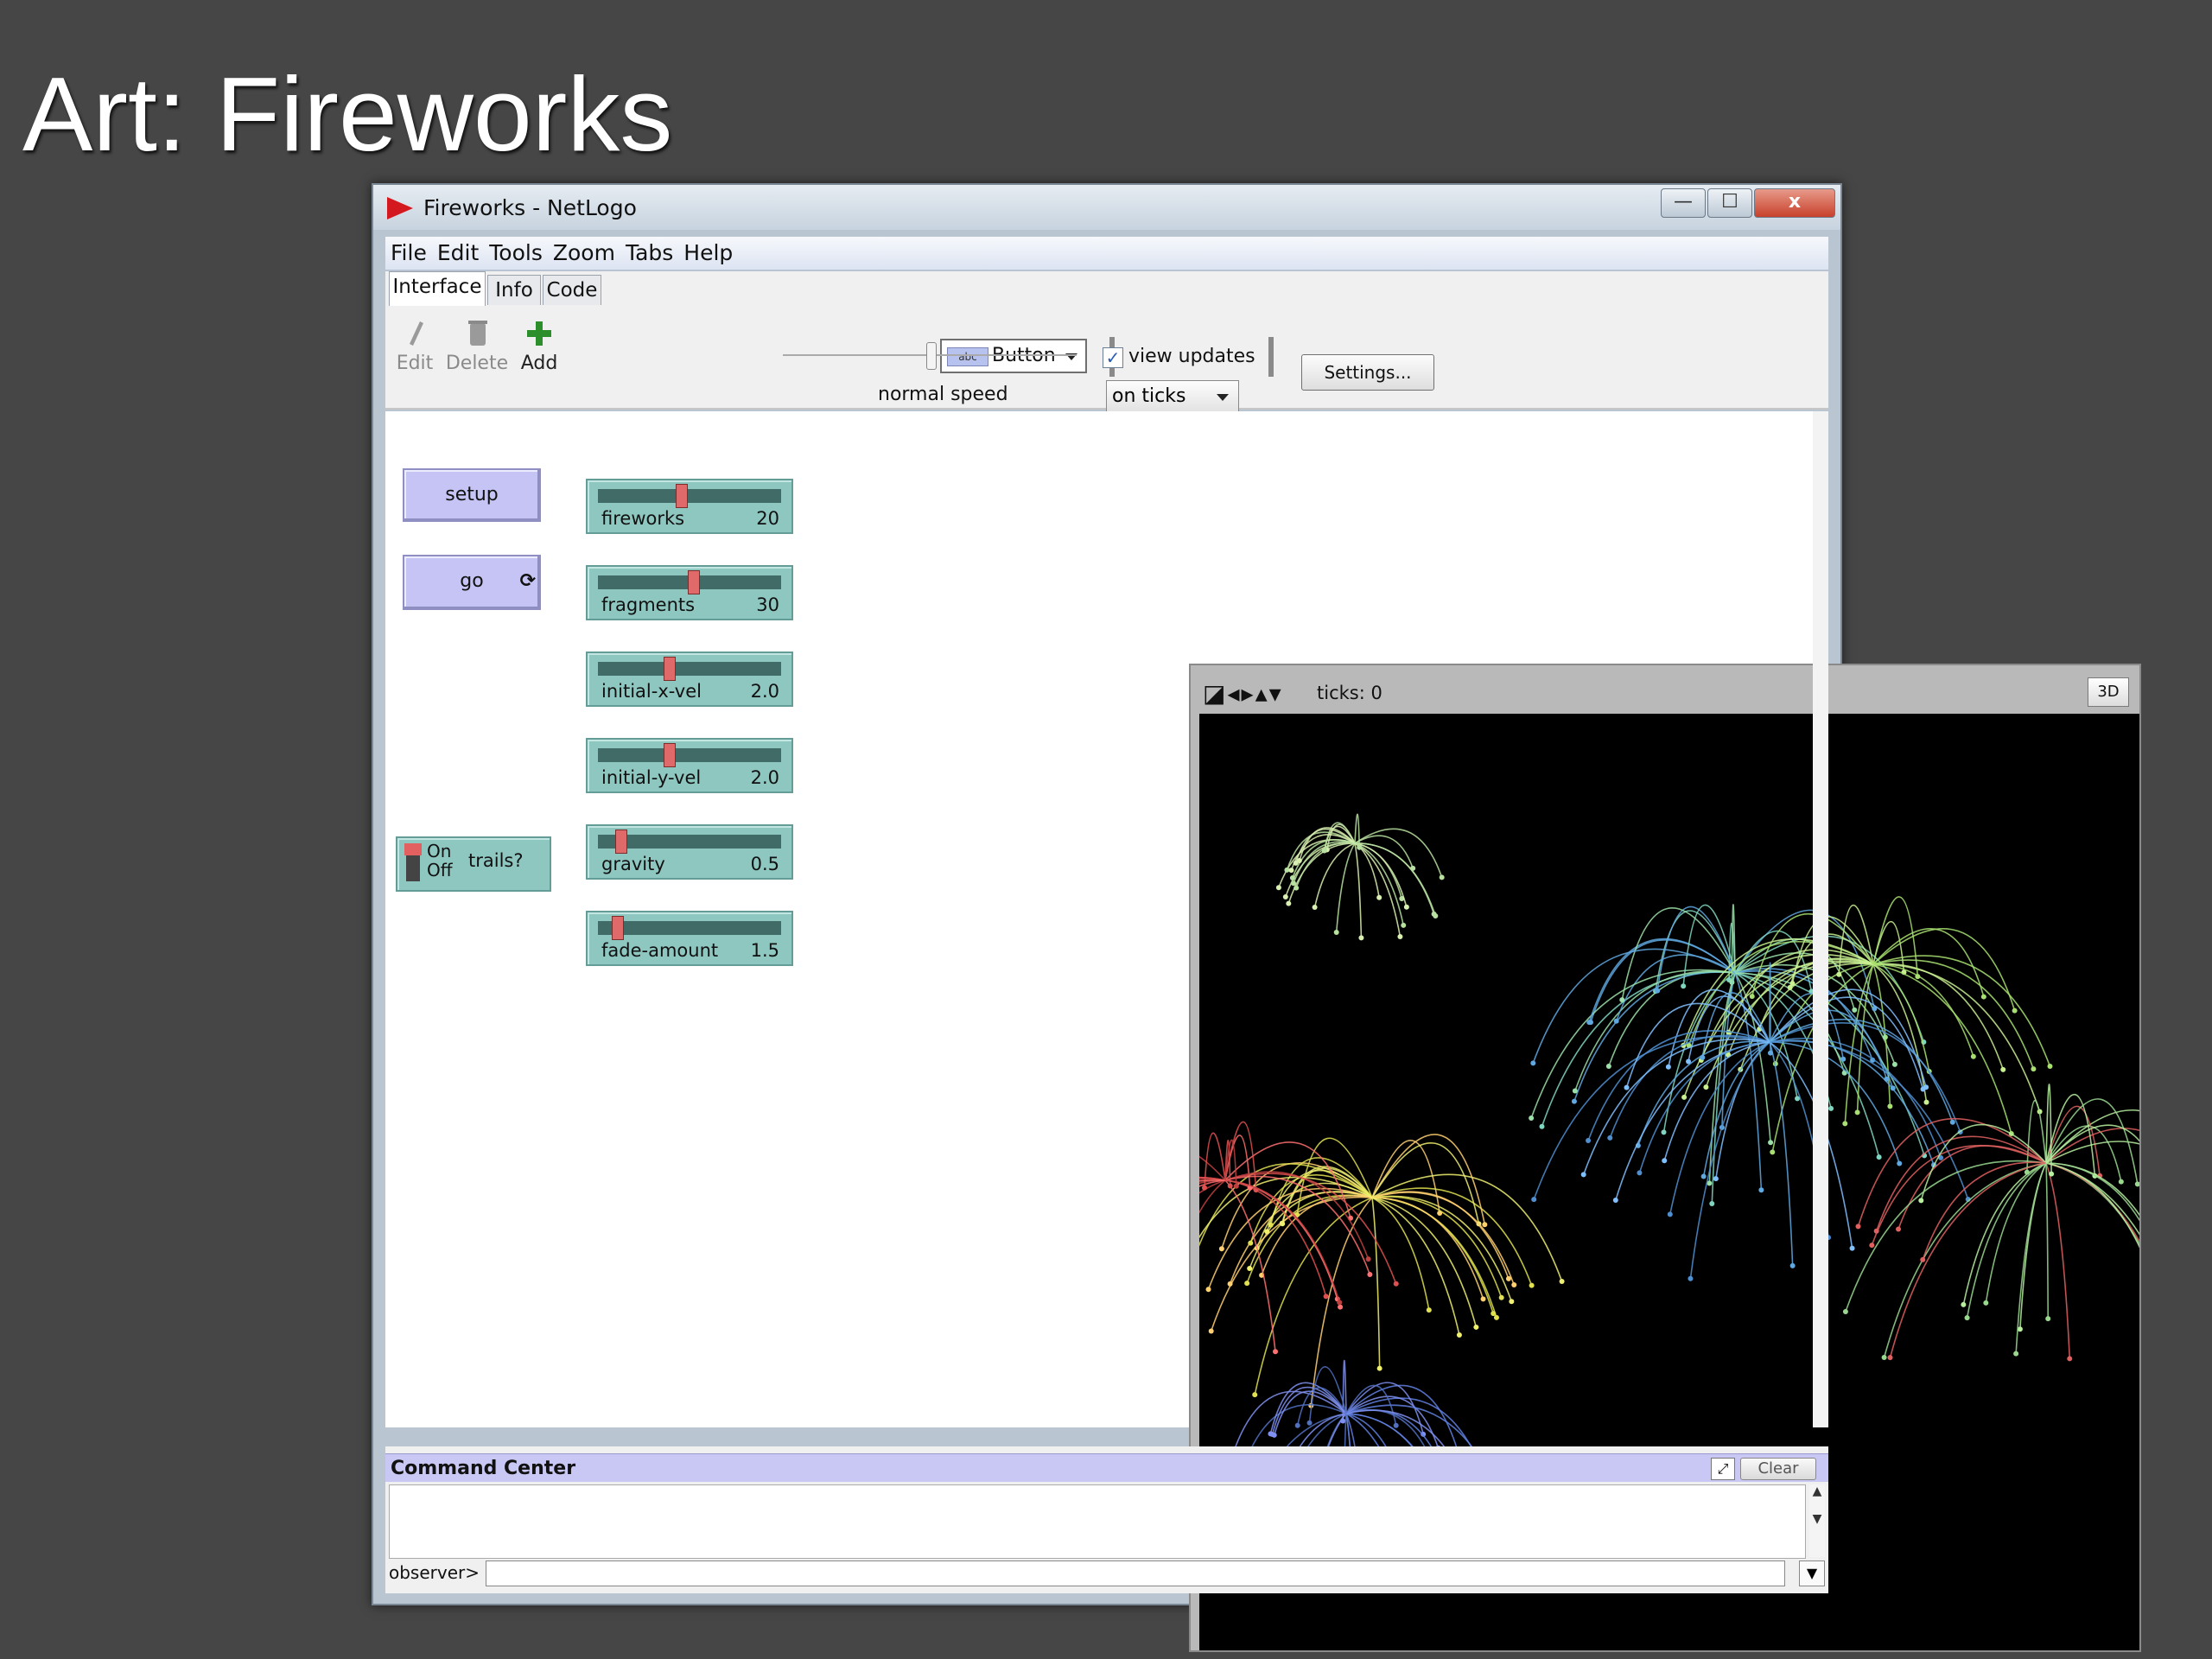 The image size is (2212, 1659). Describe the element at coordinates (1820, 919) in the screenshot. I see `interface-scrollbar` at that location.